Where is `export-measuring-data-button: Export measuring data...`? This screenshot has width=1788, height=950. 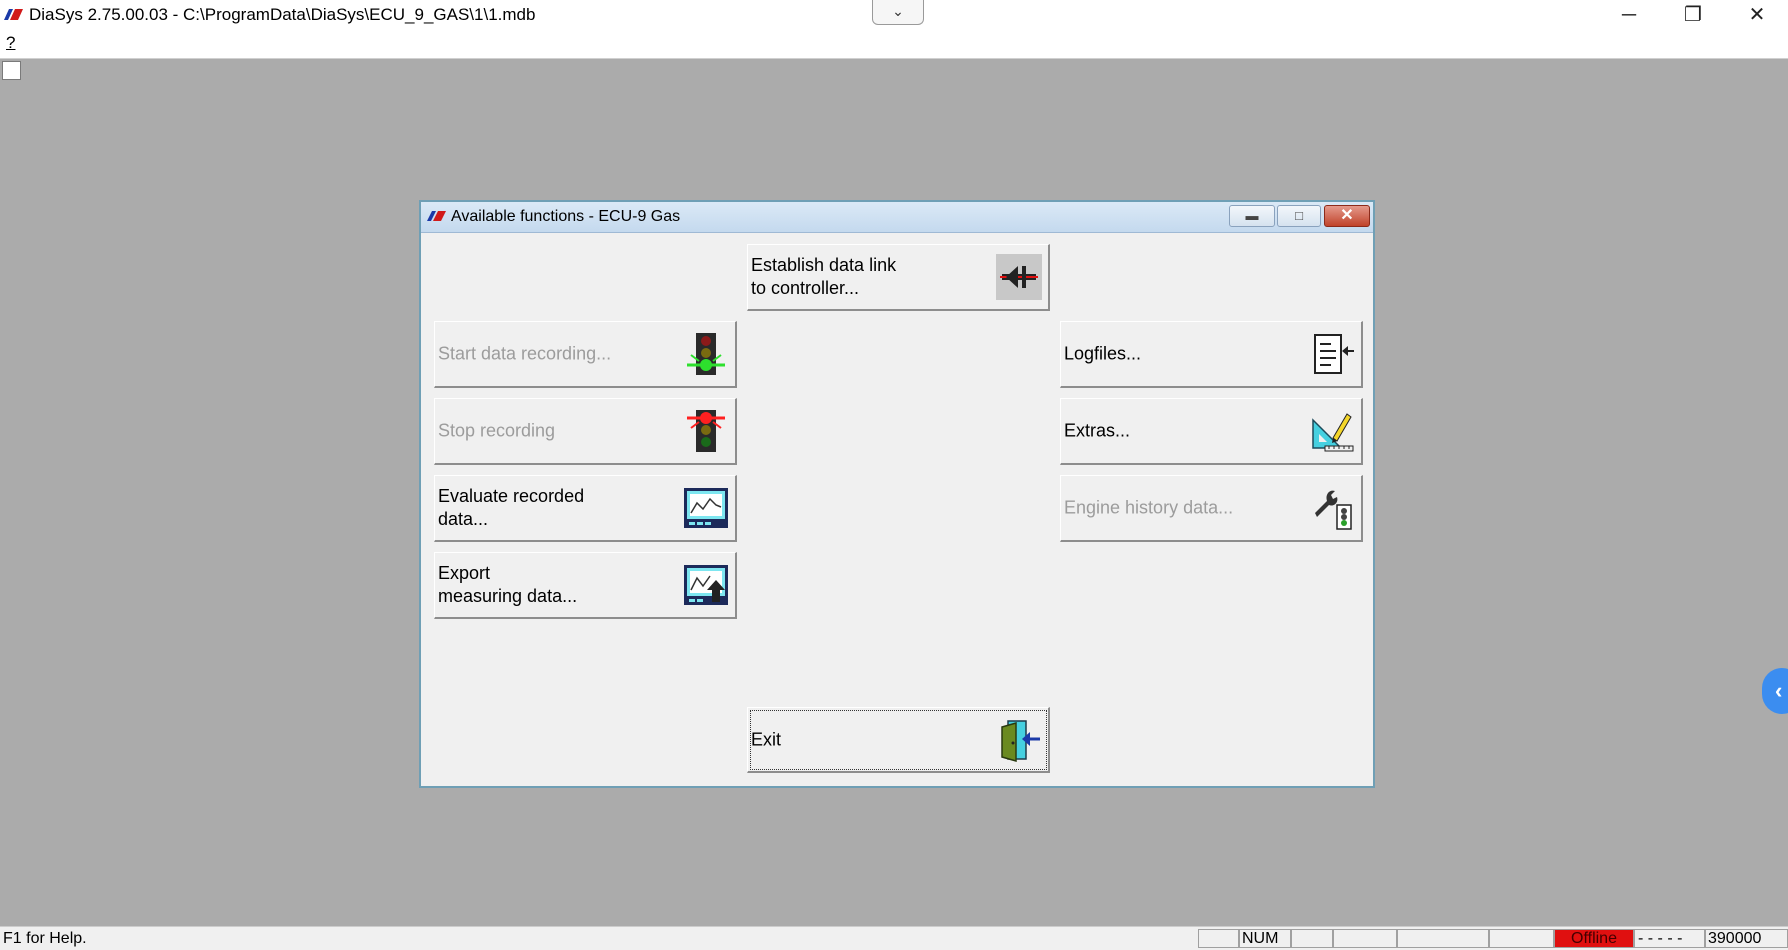
export-measuring-data-button: Export measuring data... is located at coordinates (585, 585).